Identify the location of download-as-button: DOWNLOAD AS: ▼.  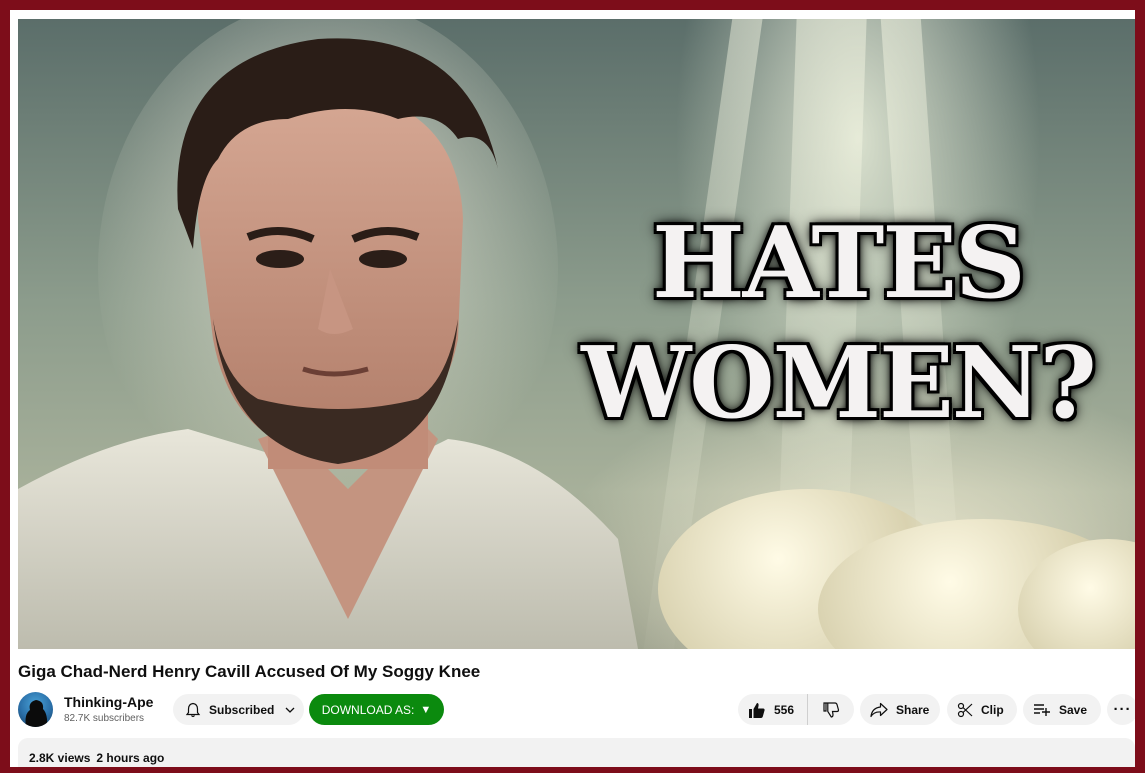
(376, 709).